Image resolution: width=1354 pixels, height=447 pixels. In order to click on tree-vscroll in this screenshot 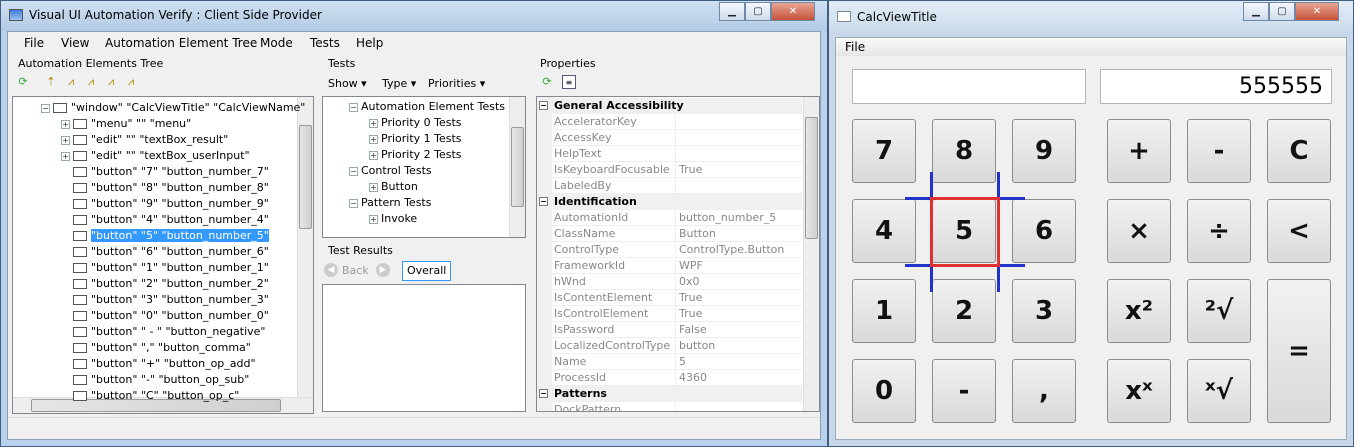, I will do `click(305, 247)`.